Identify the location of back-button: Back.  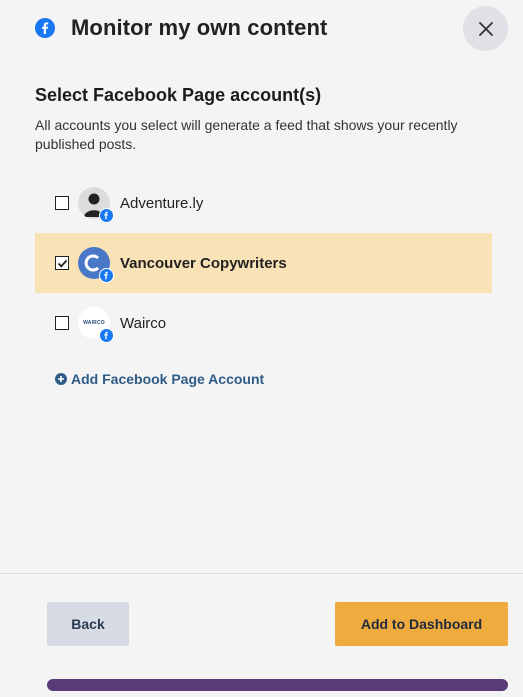
(88, 624).